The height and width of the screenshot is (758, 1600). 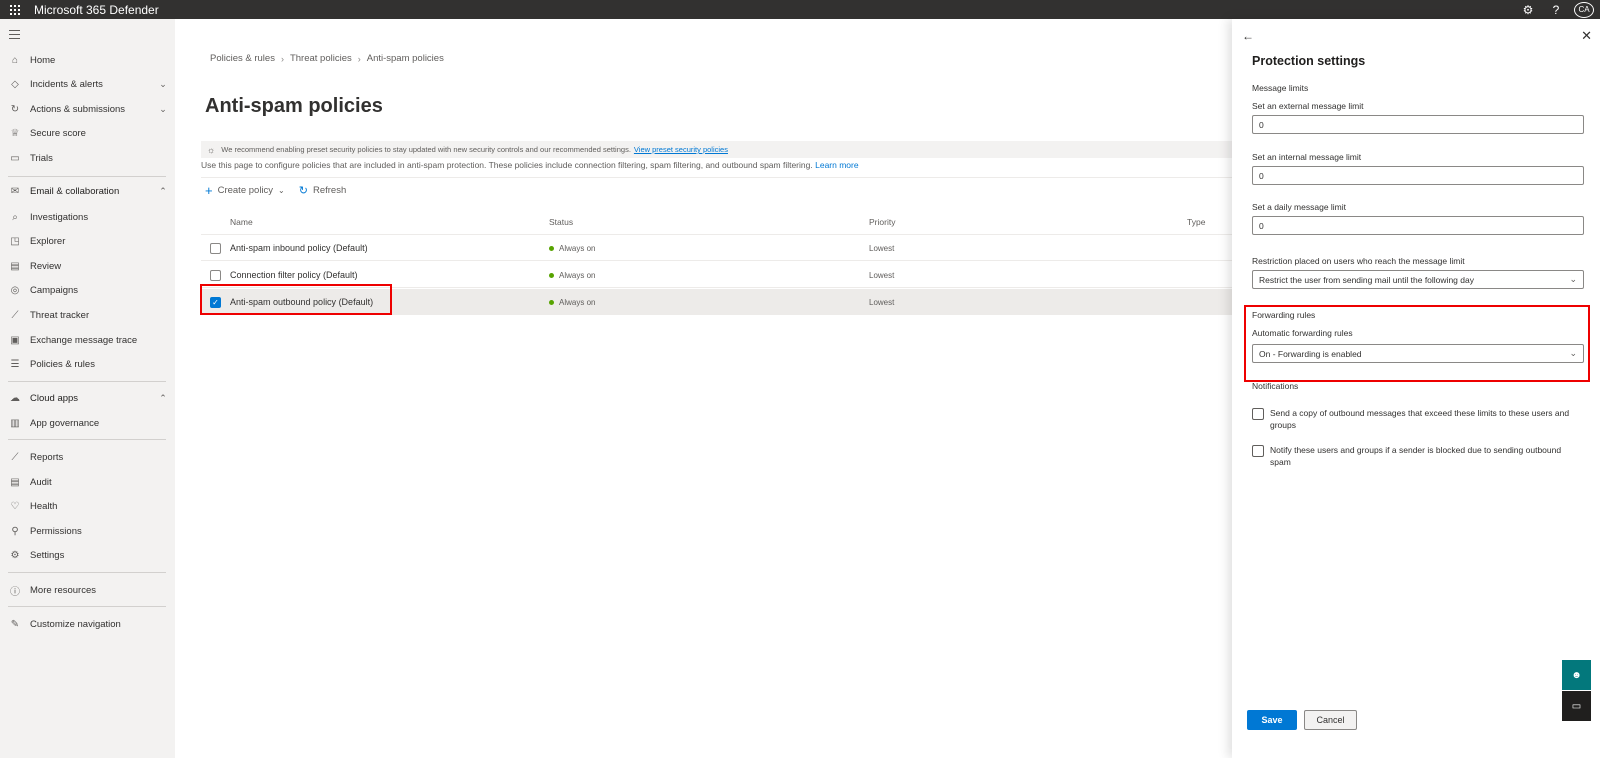 I want to click on permissions-icon: ⚲, so click(x=15, y=531).